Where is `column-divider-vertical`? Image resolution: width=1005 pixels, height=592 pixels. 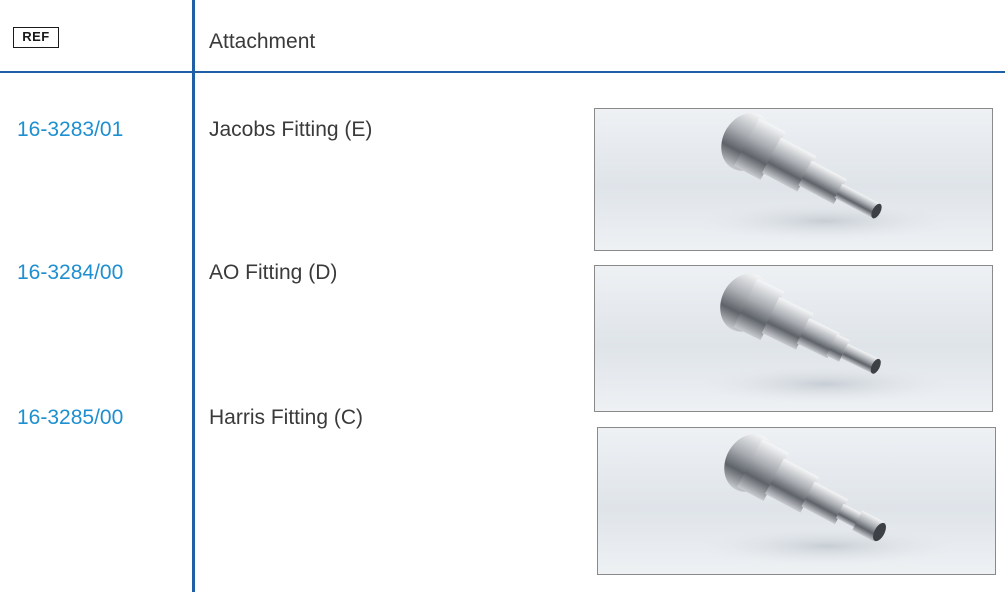
column-divider-vertical is located at coordinates (193, 296).